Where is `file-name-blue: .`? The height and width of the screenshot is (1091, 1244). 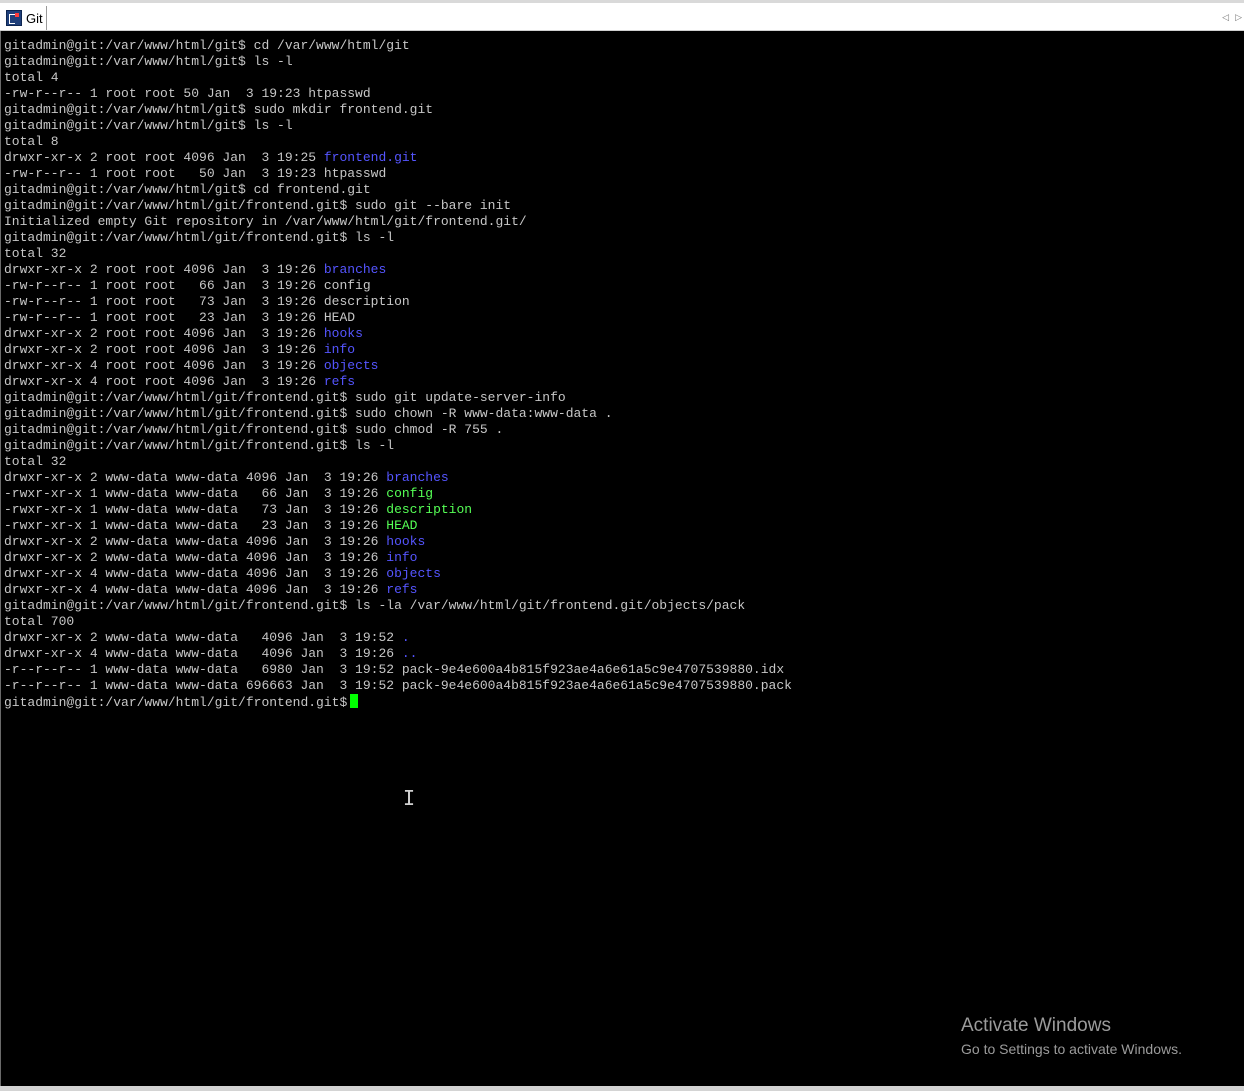
file-name-blue: . is located at coordinates (405, 637).